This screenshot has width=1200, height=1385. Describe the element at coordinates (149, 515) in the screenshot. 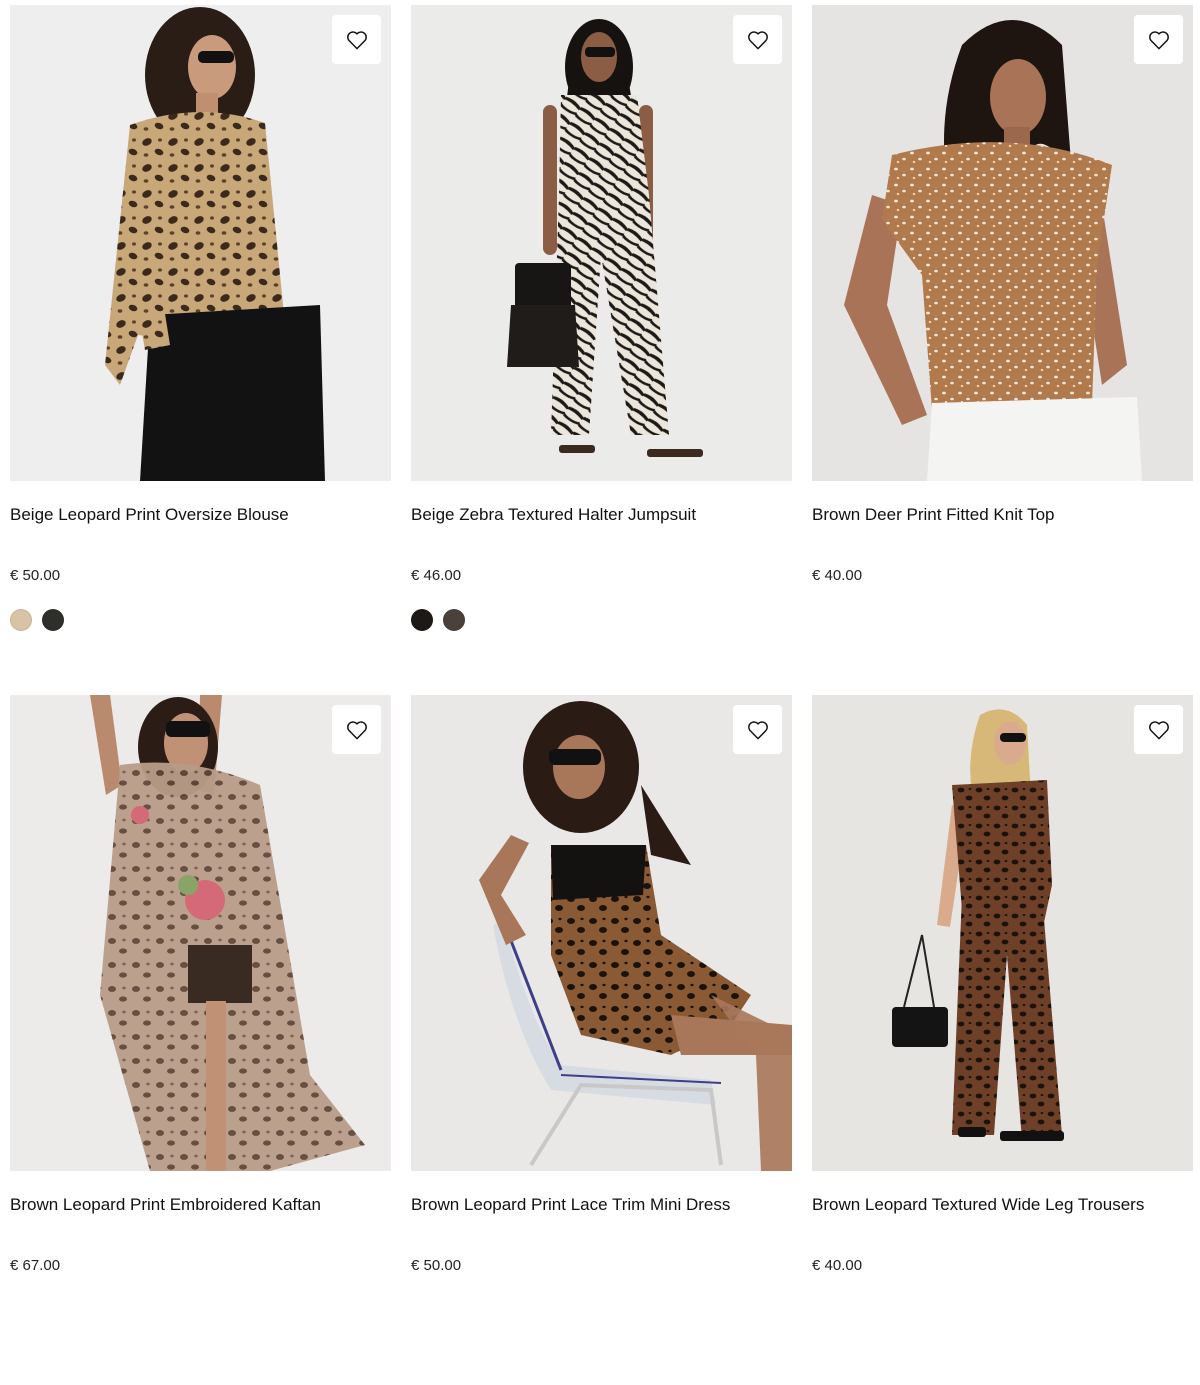

I see `product-title: Beige Leopard Print Oversize Blouse` at that location.